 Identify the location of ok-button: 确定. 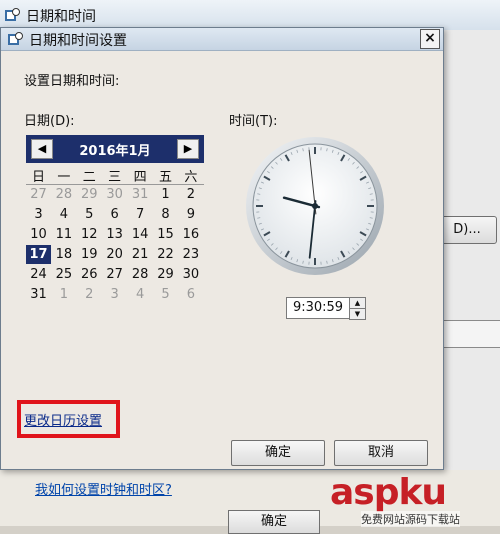
(278, 453).